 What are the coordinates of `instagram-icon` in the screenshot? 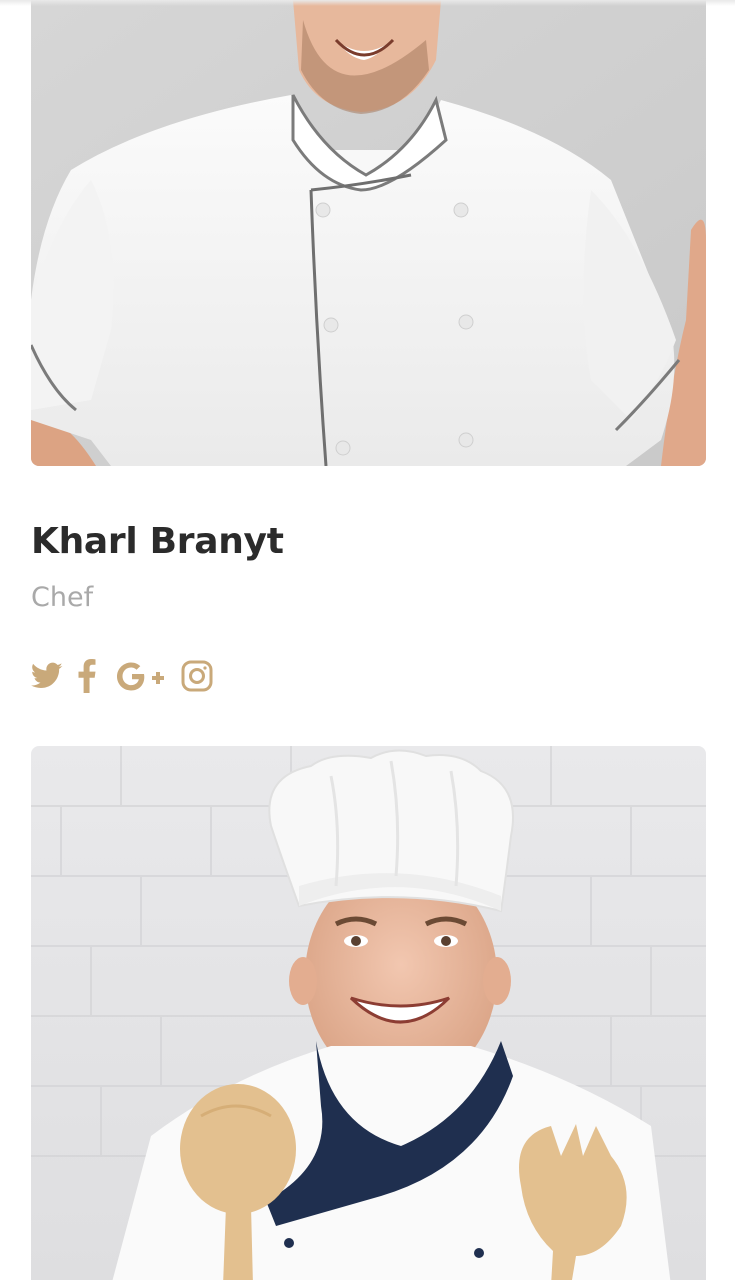 It's located at (197, 676).